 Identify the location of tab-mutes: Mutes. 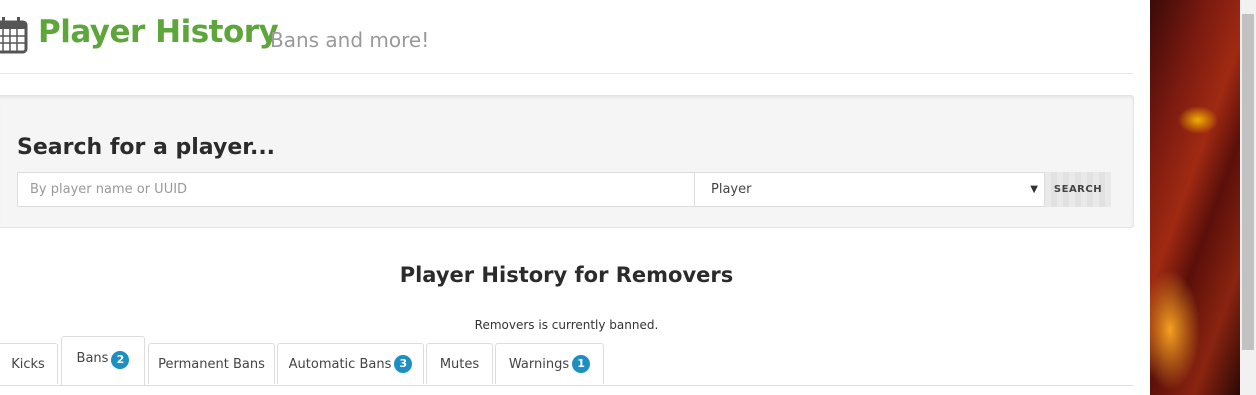
(459, 363).